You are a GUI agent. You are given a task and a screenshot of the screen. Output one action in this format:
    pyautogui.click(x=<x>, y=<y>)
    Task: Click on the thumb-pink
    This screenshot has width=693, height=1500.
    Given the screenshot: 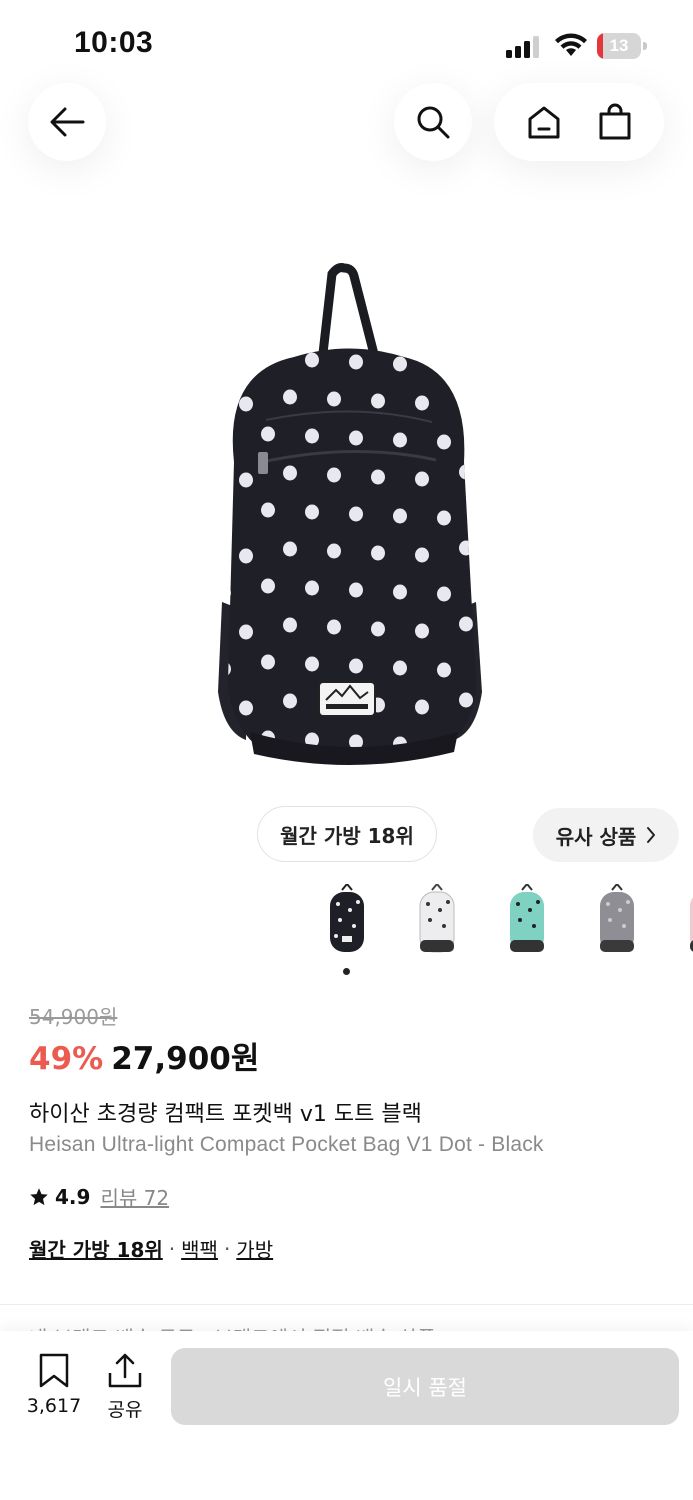 What is the action you would take?
    pyautogui.click(x=686, y=921)
    